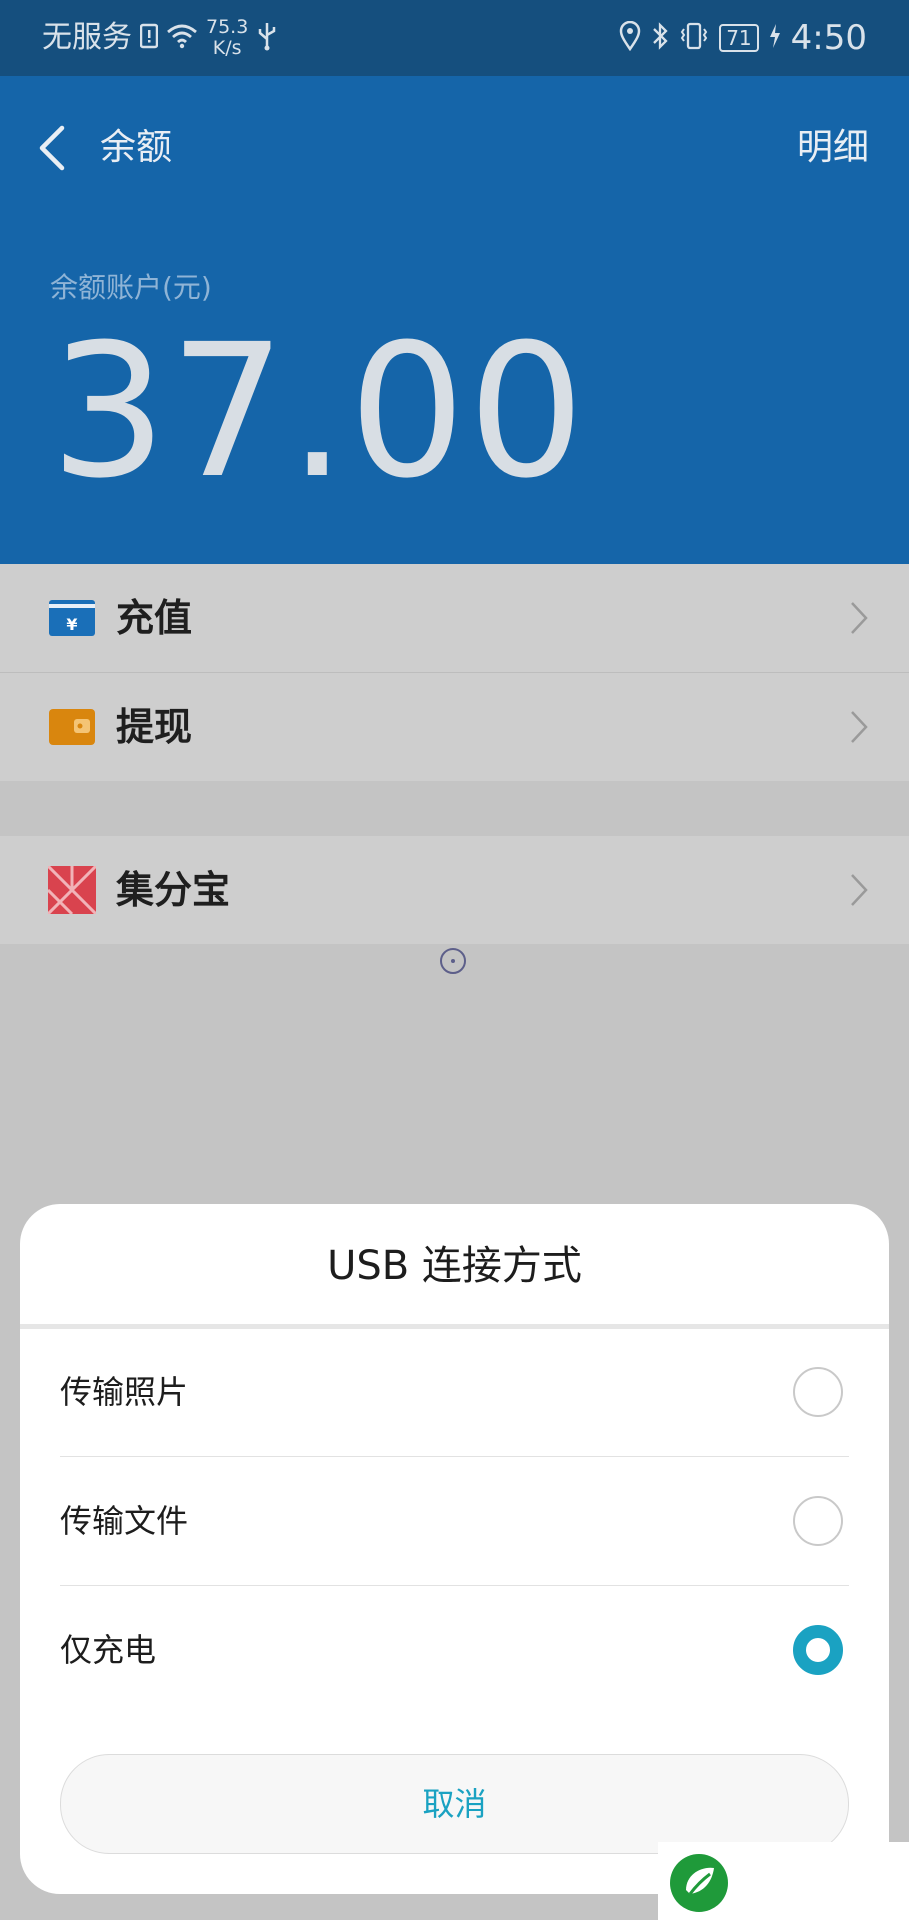 The image size is (909, 1920). I want to click on status-bar: 无服务 75.3 K/s 71 4:50, so click(454, 38).